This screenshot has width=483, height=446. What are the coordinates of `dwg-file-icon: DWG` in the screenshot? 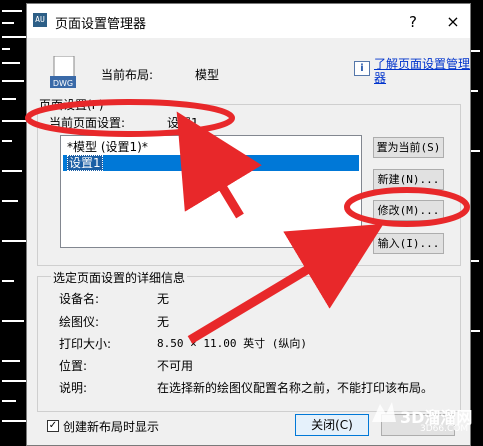 It's located at (63, 72).